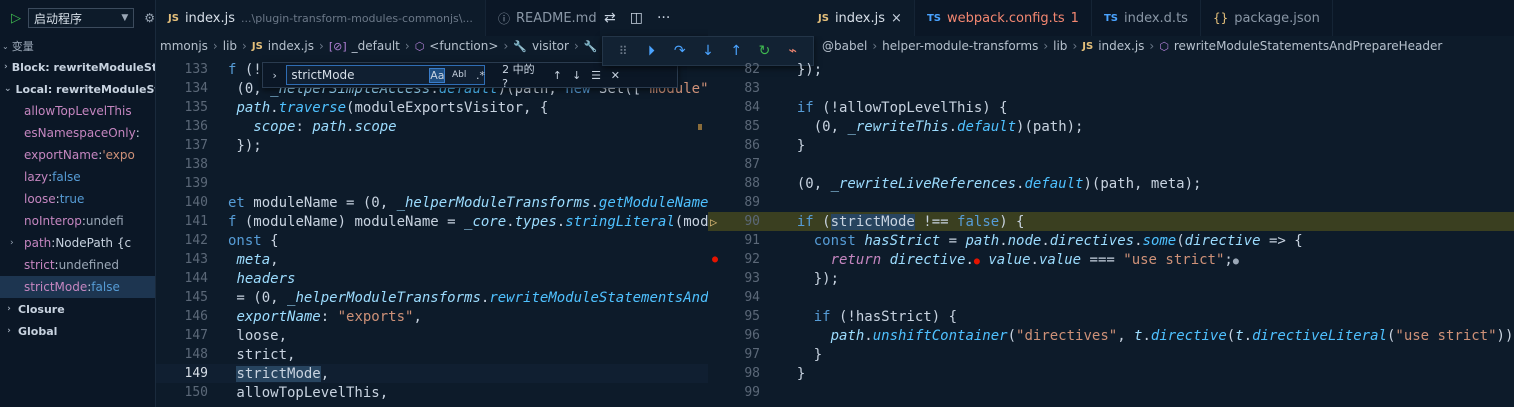 The height and width of the screenshot is (407, 1514). I want to click on disconnect-icon: ⌁, so click(793, 51).